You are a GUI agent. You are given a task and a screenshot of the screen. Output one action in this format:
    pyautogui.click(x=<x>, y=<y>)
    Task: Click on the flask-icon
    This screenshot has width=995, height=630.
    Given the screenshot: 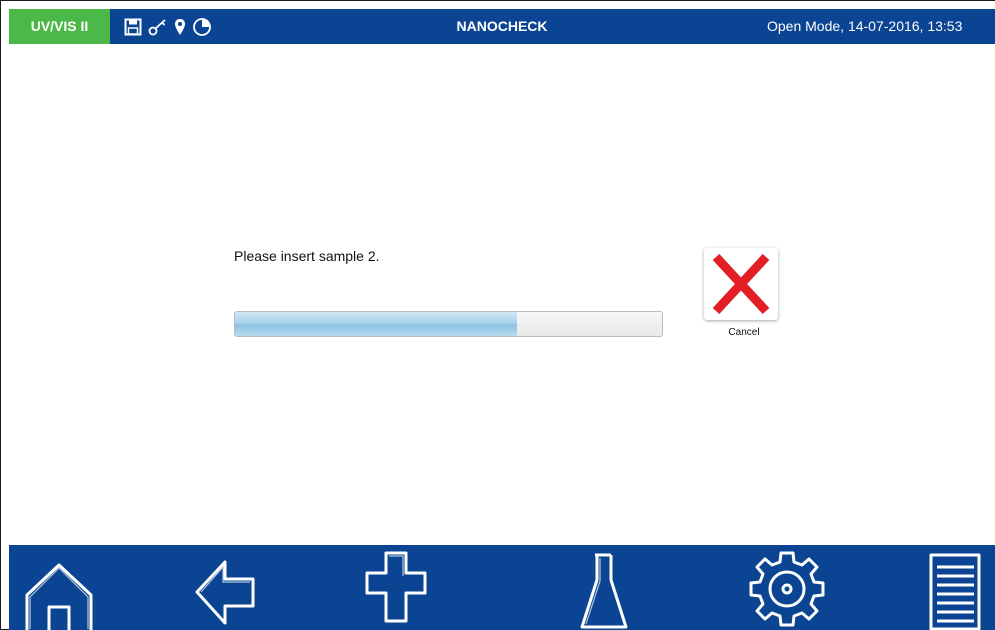 What is the action you would take?
    pyautogui.click(x=604, y=591)
    